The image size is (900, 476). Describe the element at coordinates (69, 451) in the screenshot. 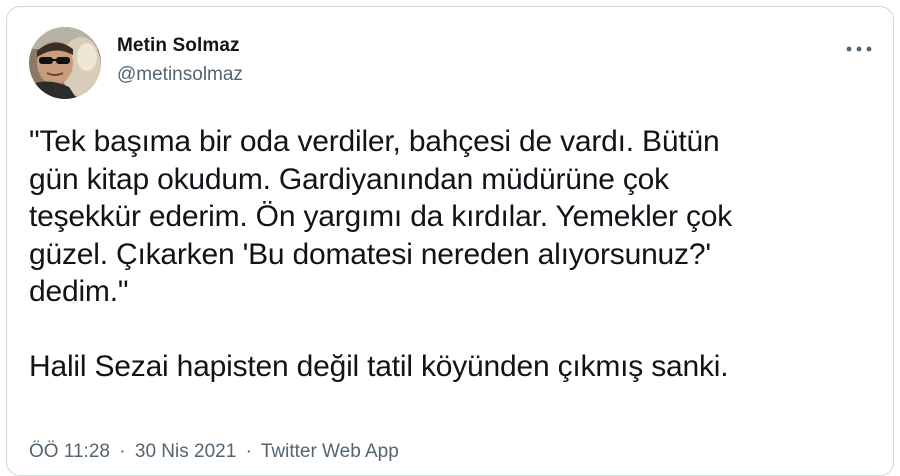

I see `tweet-time: ÖÖ 11:28` at that location.